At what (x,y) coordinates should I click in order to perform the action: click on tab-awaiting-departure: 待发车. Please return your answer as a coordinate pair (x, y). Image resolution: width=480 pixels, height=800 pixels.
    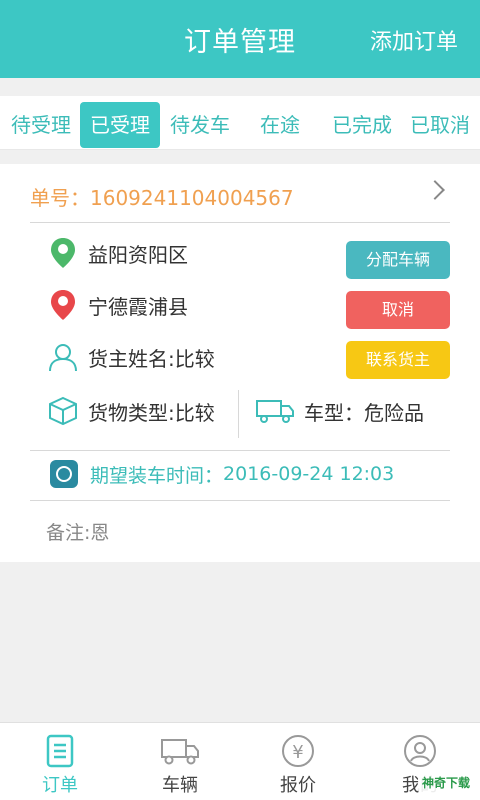
    Looking at the image, I should click on (200, 125).